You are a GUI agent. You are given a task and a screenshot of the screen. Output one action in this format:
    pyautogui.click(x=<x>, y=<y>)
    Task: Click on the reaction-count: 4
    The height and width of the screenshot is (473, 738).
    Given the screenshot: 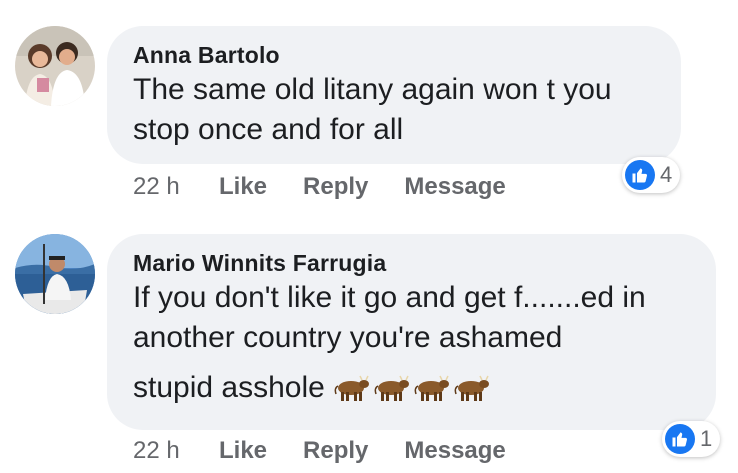 What is the action you would take?
    pyautogui.click(x=666, y=174)
    